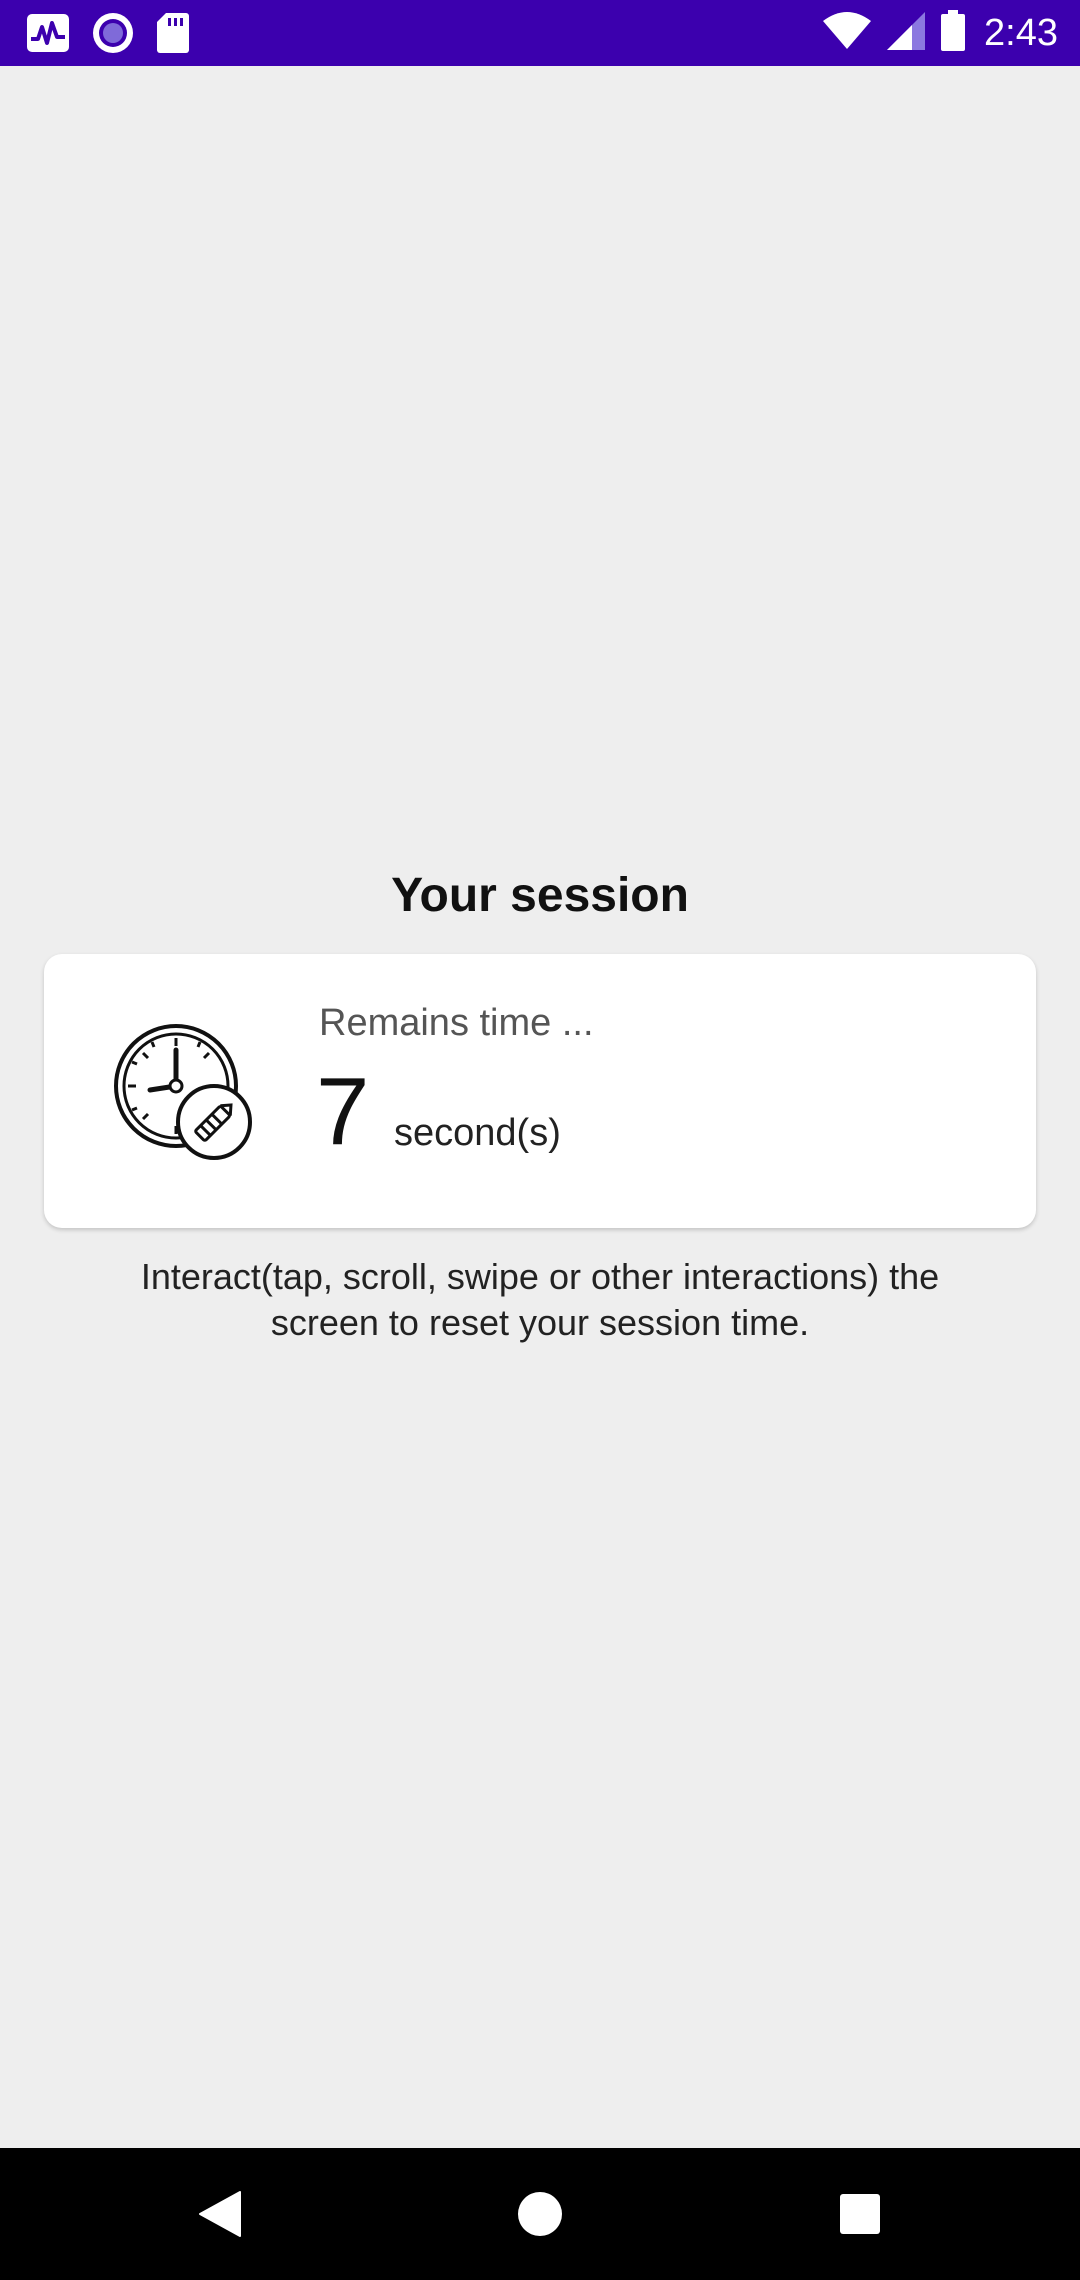 The image size is (1080, 2280). I want to click on home-icon, so click(540, 2214).